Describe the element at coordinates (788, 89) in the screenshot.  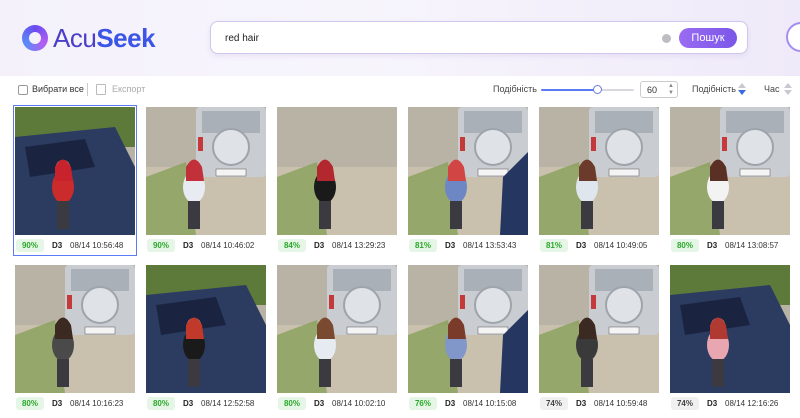
I see `sort-time-icon` at that location.